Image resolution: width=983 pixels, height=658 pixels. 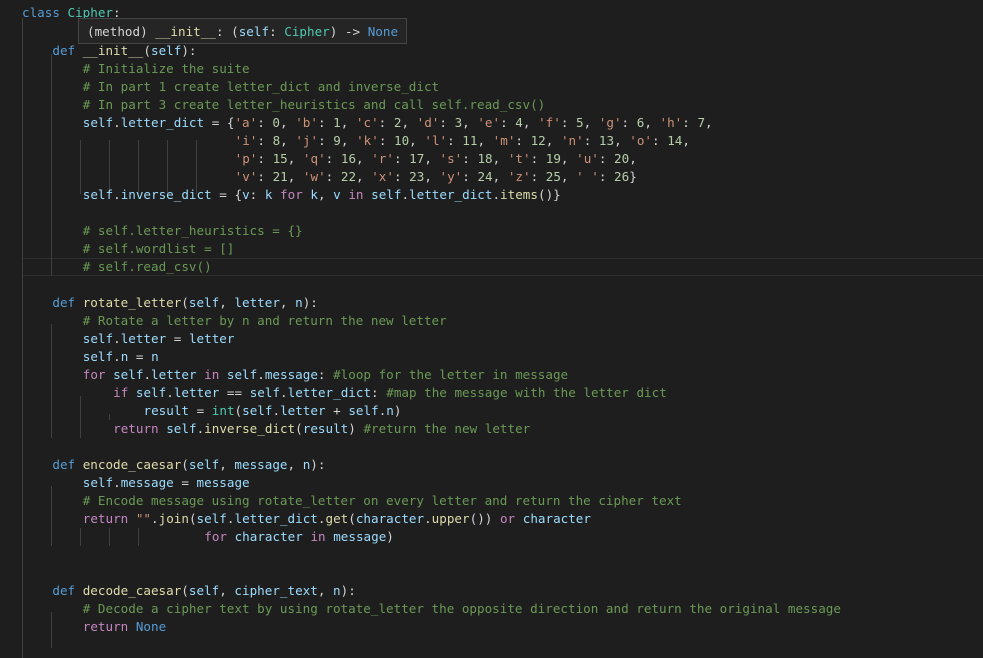 What do you see at coordinates (173, 465) in the screenshot?
I see `code-line: def encode_caesar(self, message, n):` at bounding box center [173, 465].